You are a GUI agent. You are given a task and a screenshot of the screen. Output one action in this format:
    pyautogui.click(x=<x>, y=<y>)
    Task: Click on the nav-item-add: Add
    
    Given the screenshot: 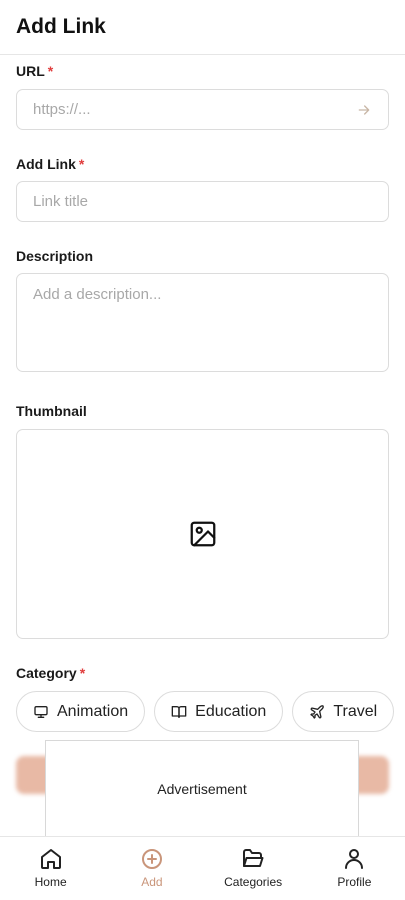 What is the action you would take?
    pyautogui.click(x=151, y=868)
    